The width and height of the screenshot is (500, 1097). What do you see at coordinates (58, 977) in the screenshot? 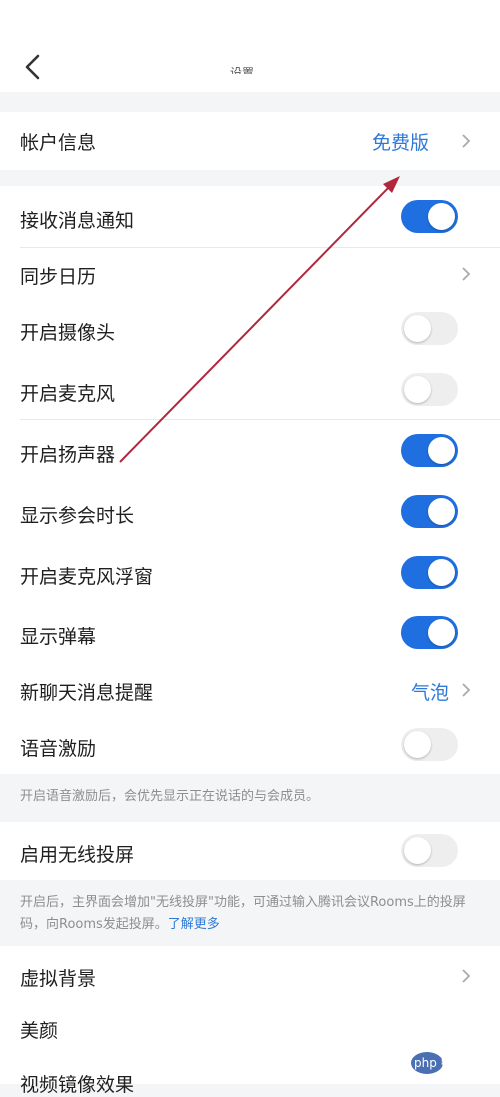
I see `virtual-bg-label: 虚拟背景` at bounding box center [58, 977].